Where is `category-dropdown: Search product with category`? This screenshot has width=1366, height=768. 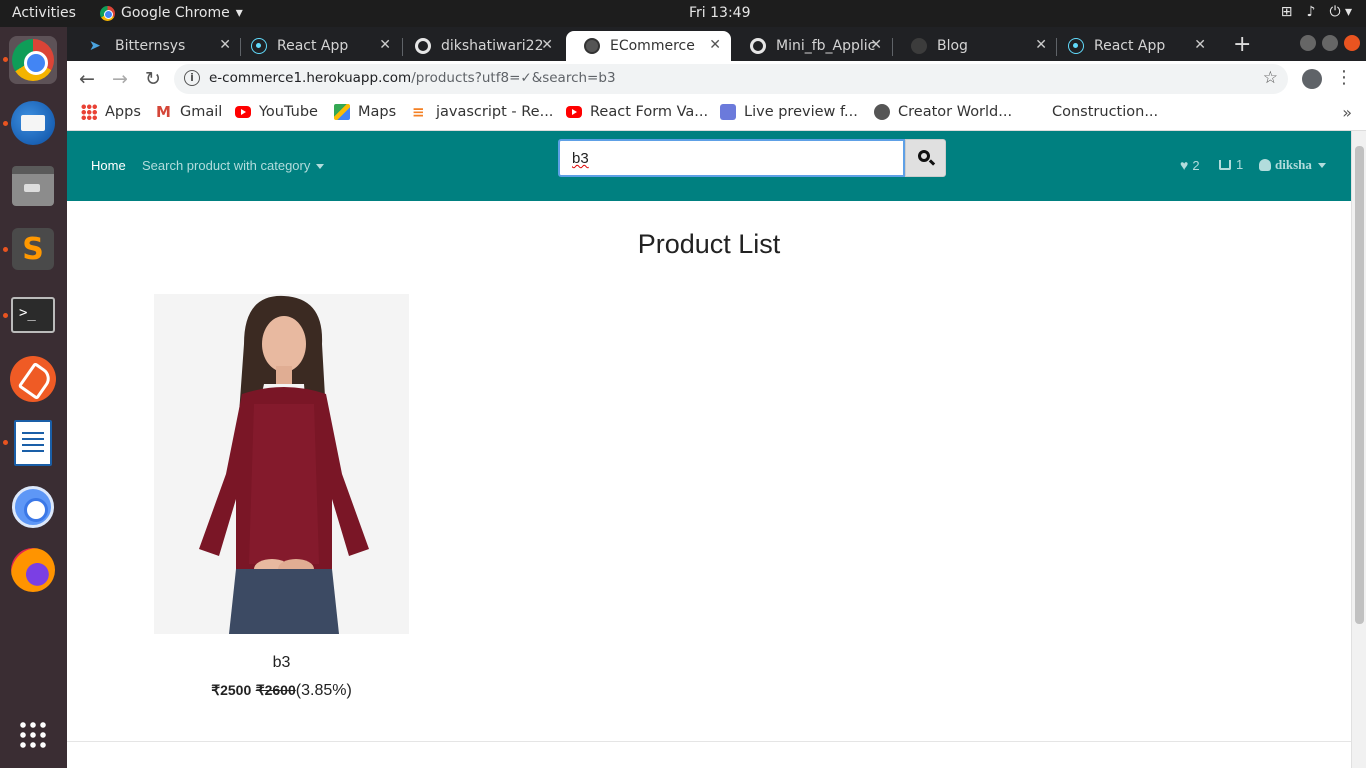 category-dropdown: Search product with category is located at coordinates (233, 165).